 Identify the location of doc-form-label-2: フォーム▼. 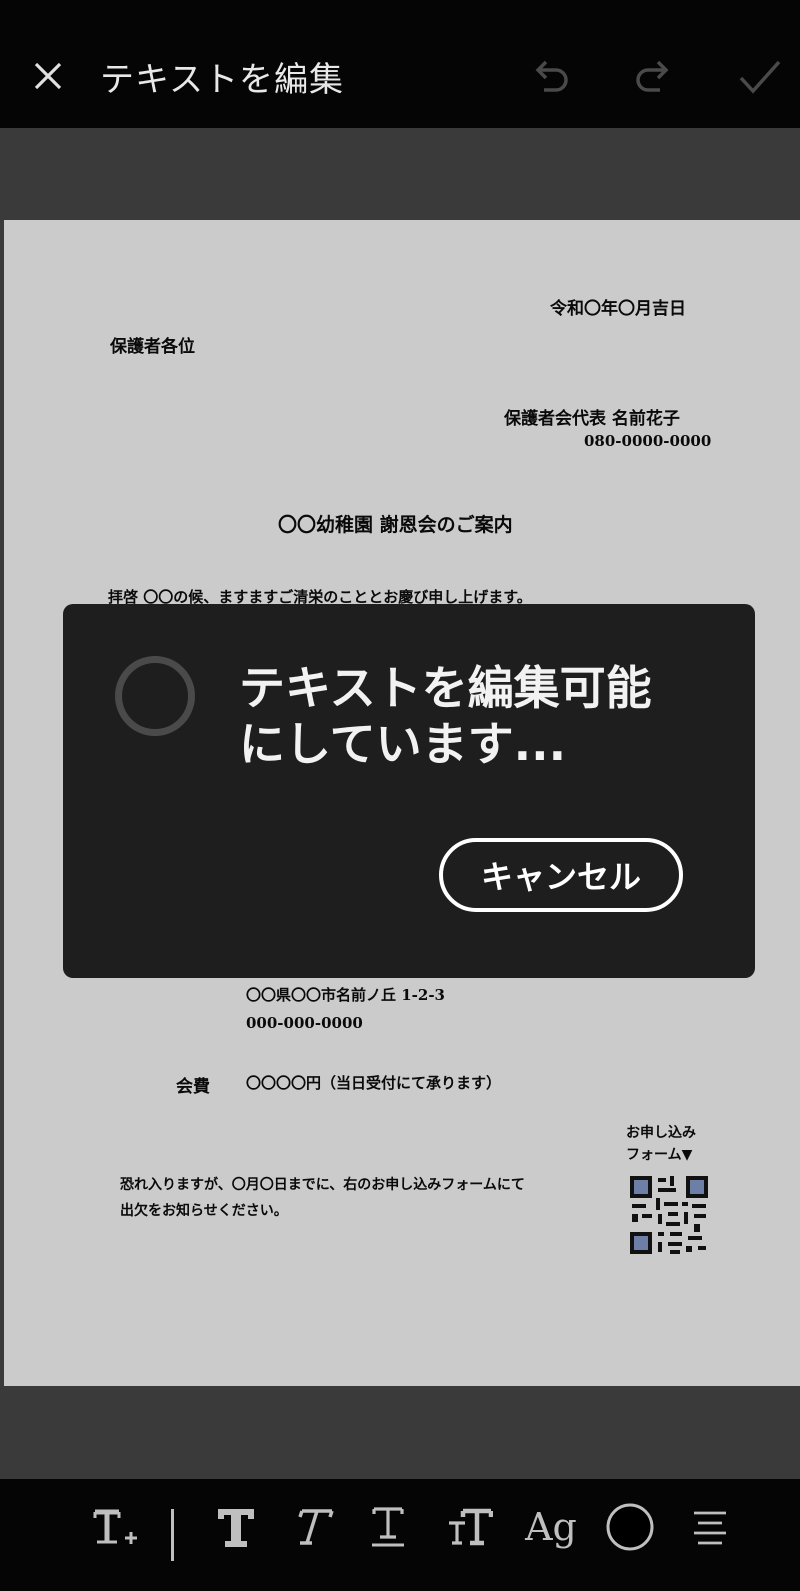
(659, 1155).